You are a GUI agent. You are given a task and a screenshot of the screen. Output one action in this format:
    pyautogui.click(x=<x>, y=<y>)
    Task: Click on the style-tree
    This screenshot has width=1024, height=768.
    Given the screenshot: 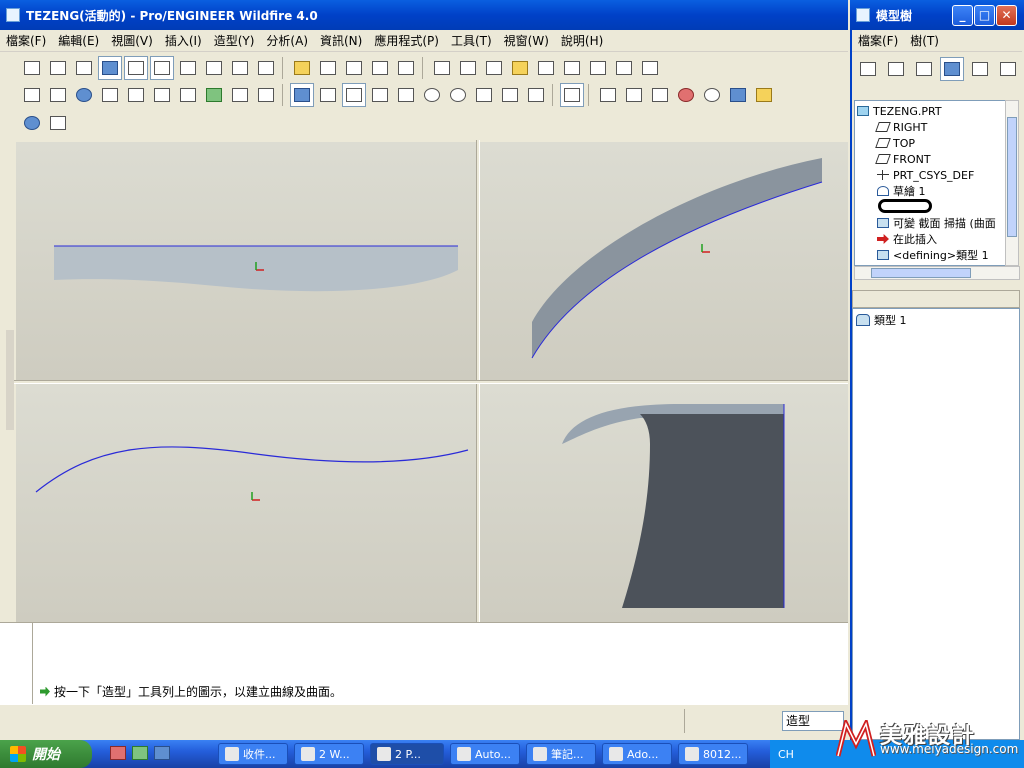 What is the action you would take?
    pyautogui.click(x=936, y=524)
    